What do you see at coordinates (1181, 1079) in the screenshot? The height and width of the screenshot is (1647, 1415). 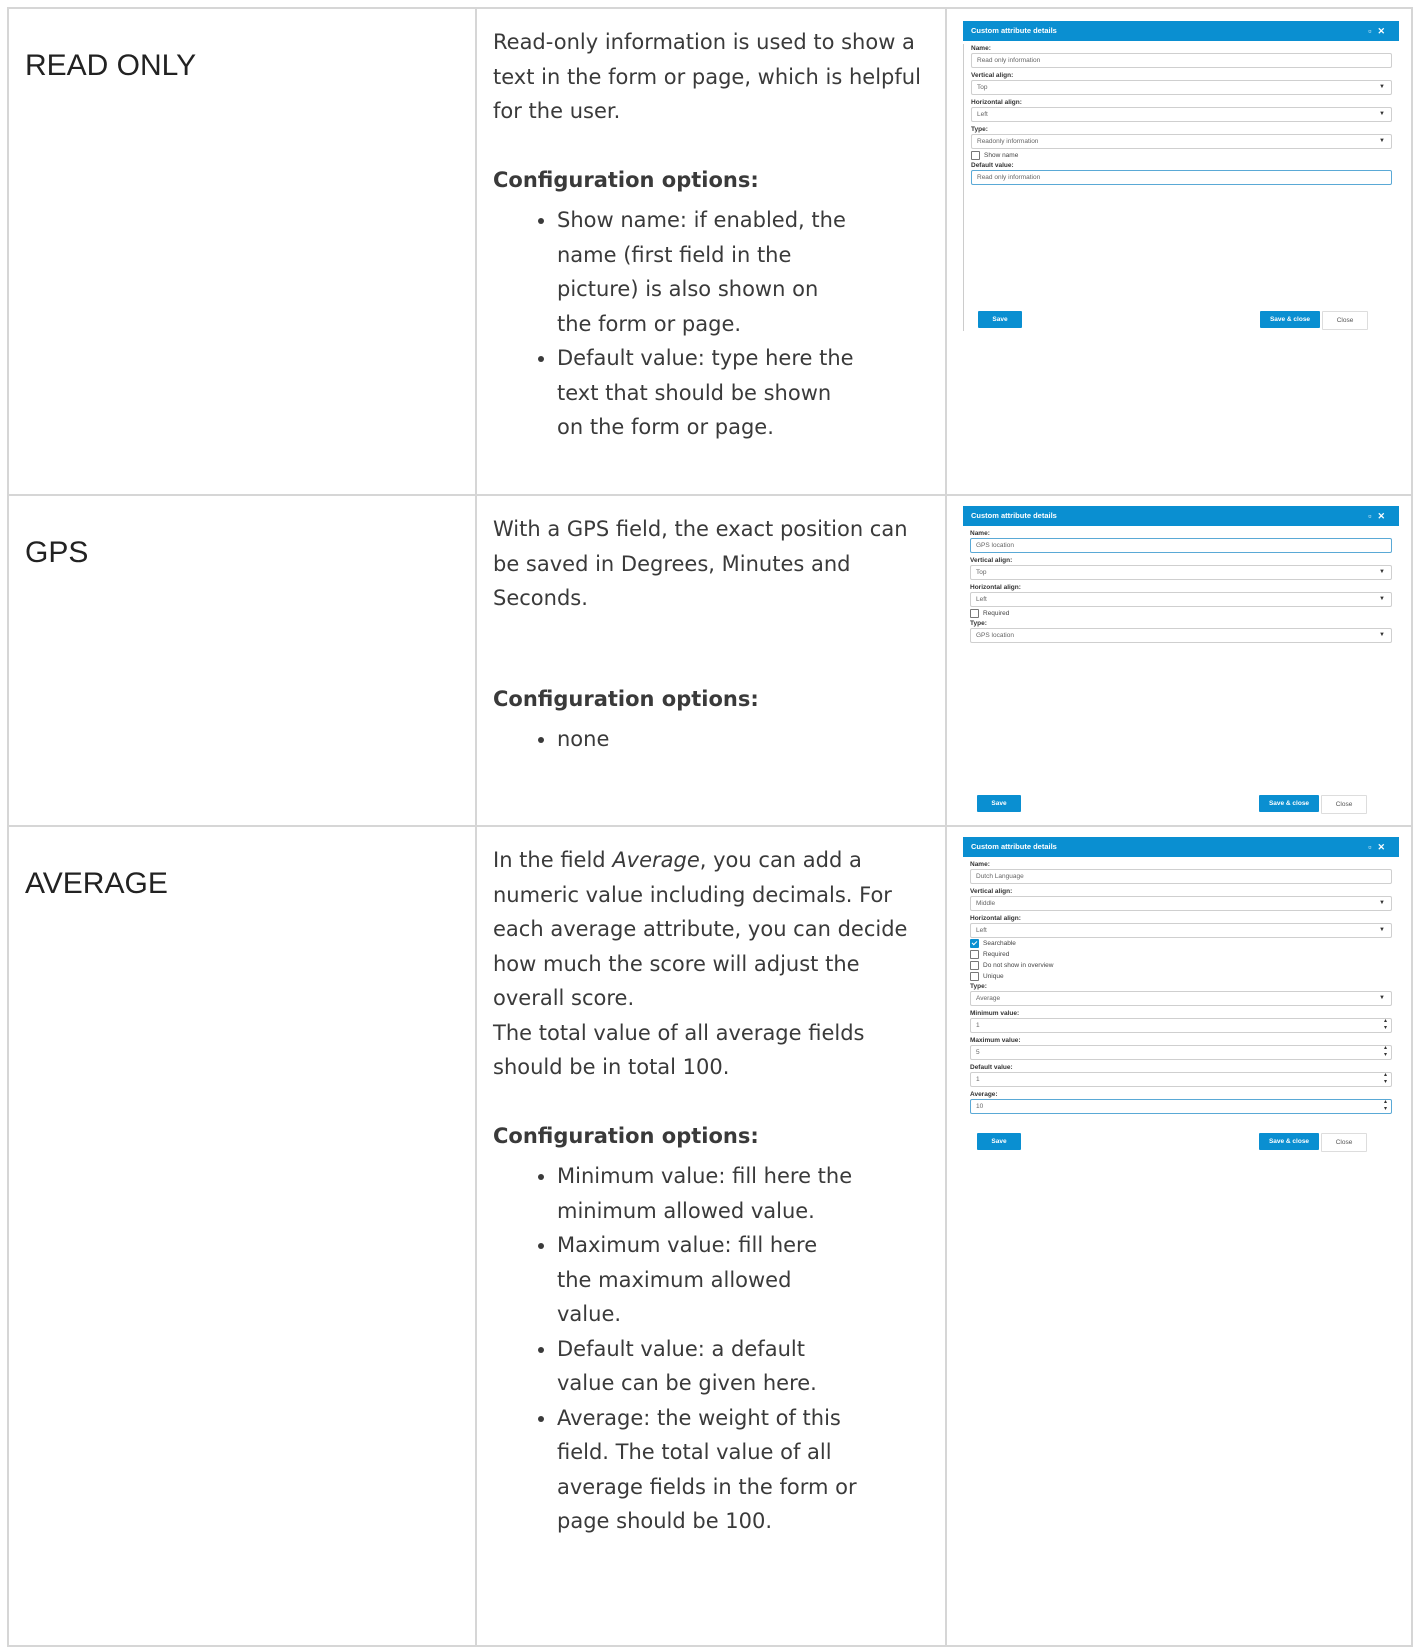 I see `default-value-input: 1 ▴ ▾` at bounding box center [1181, 1079].